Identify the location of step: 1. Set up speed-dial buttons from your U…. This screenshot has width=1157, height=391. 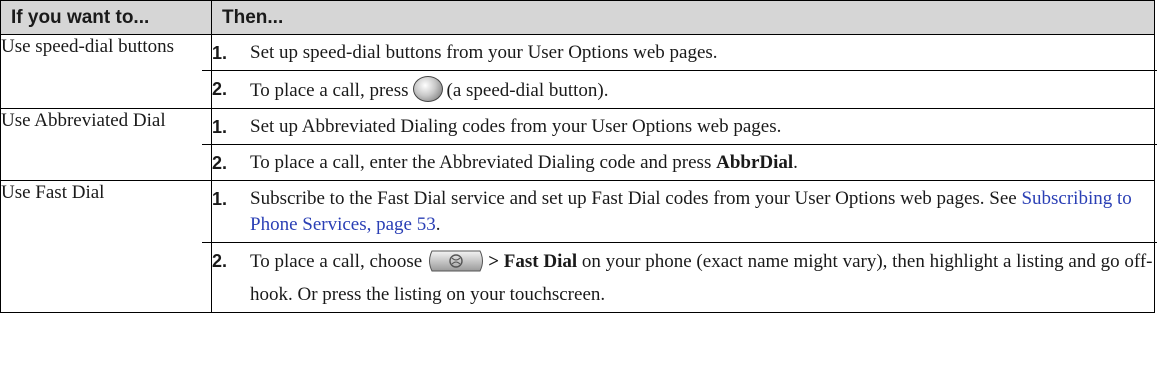
(679, 53).